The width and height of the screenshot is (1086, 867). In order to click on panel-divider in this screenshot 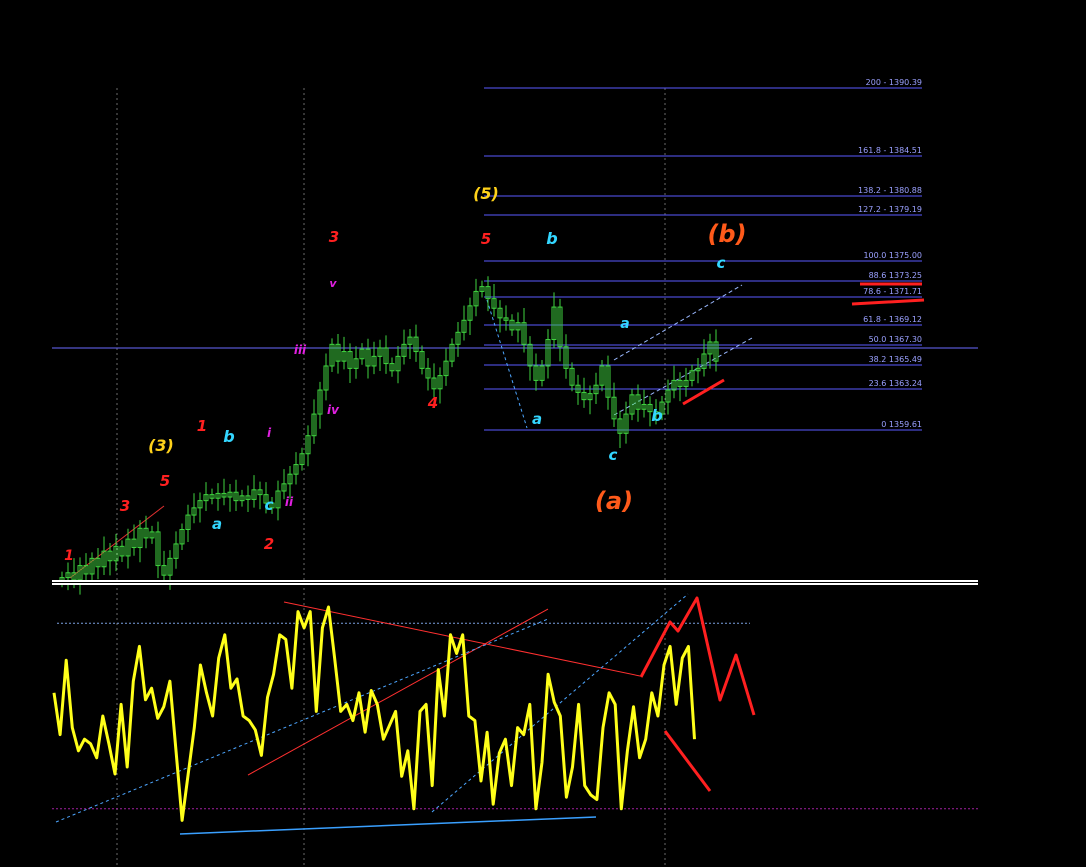, I will do `click(515, 582)`.